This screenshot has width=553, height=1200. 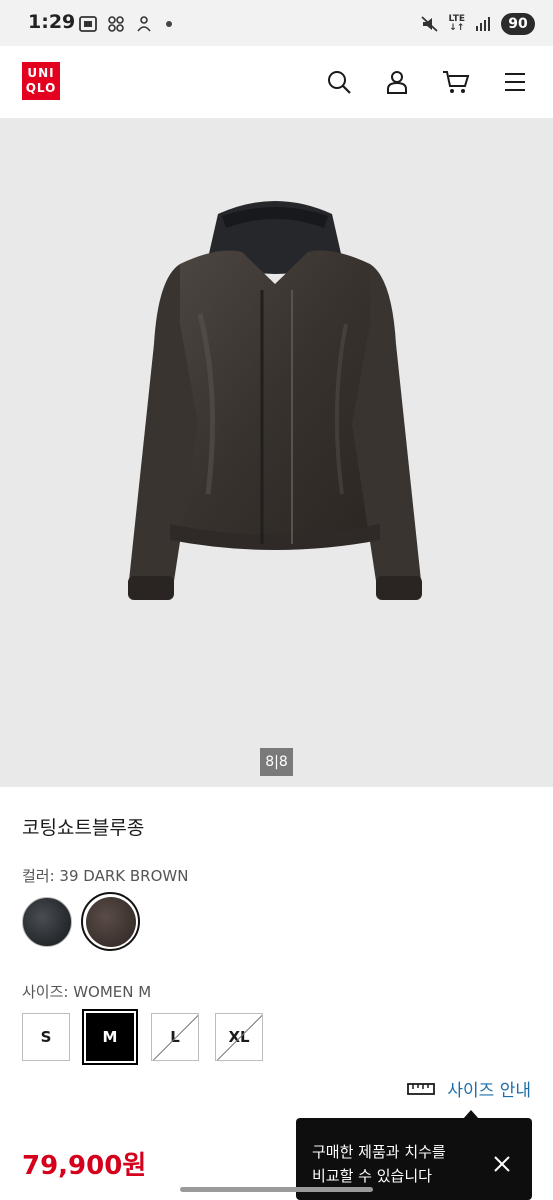 What do you see at coordinates (456, 82) in the screenshot?
I see `cart-icon` at bounding box center [456, 82].